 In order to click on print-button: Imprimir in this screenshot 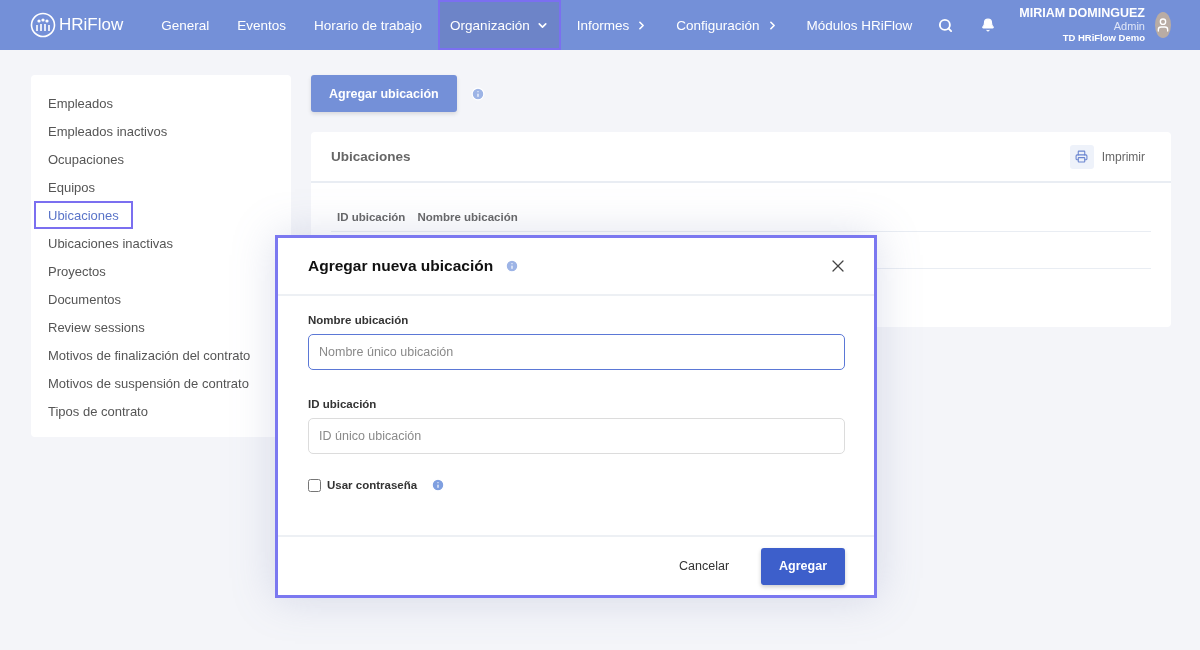, I will do `click(1107, 156)`.